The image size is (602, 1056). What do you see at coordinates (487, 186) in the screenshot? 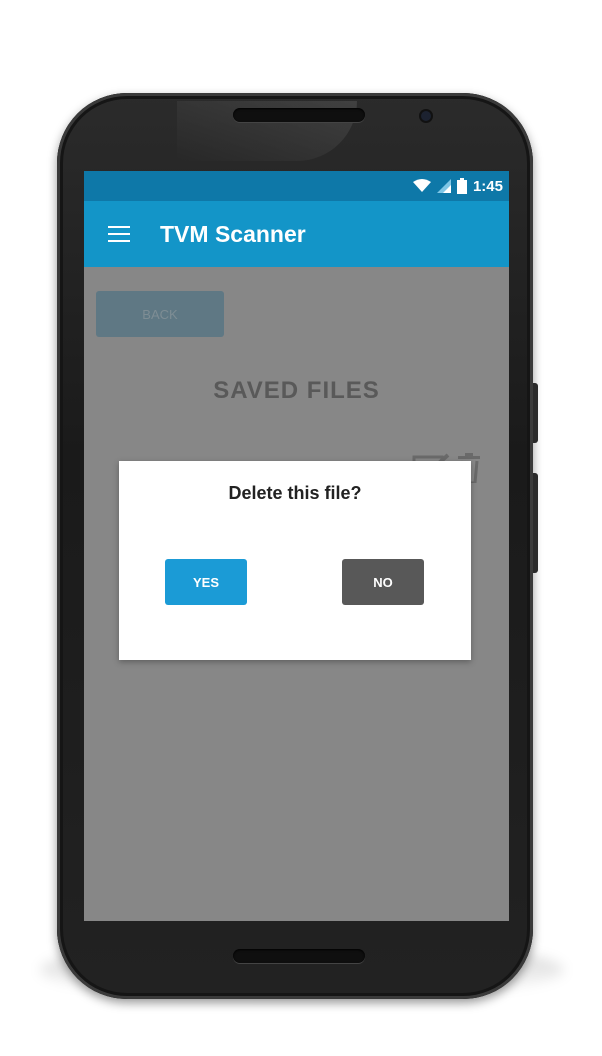
I see `status-time: 1:45` at bounding box center [487, 186].